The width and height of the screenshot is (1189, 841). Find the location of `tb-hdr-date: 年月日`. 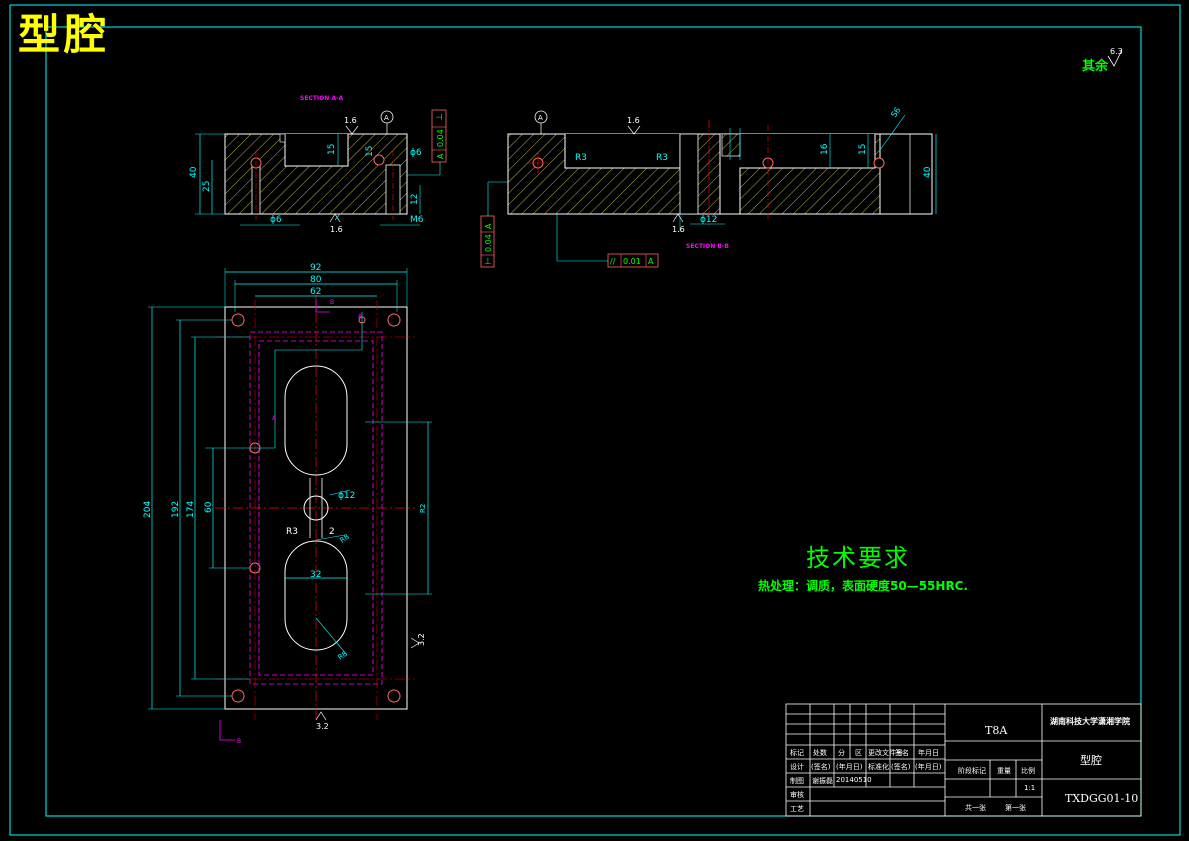

tb-hdr-date: 年月日 is located at coordinates (928, 753).